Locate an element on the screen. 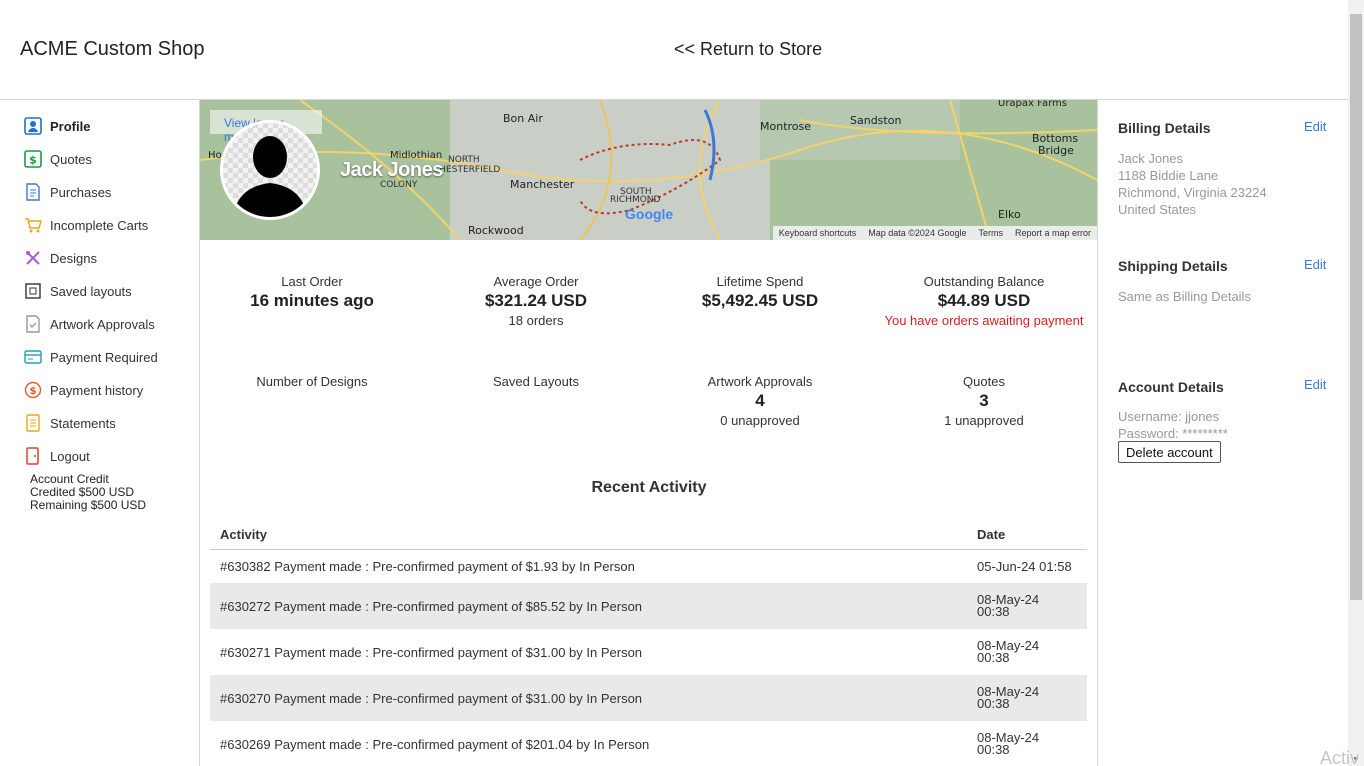 This screenshot has width=1364, height=766. sidebar-item-label: Logout is located at coordinates (70, 456).